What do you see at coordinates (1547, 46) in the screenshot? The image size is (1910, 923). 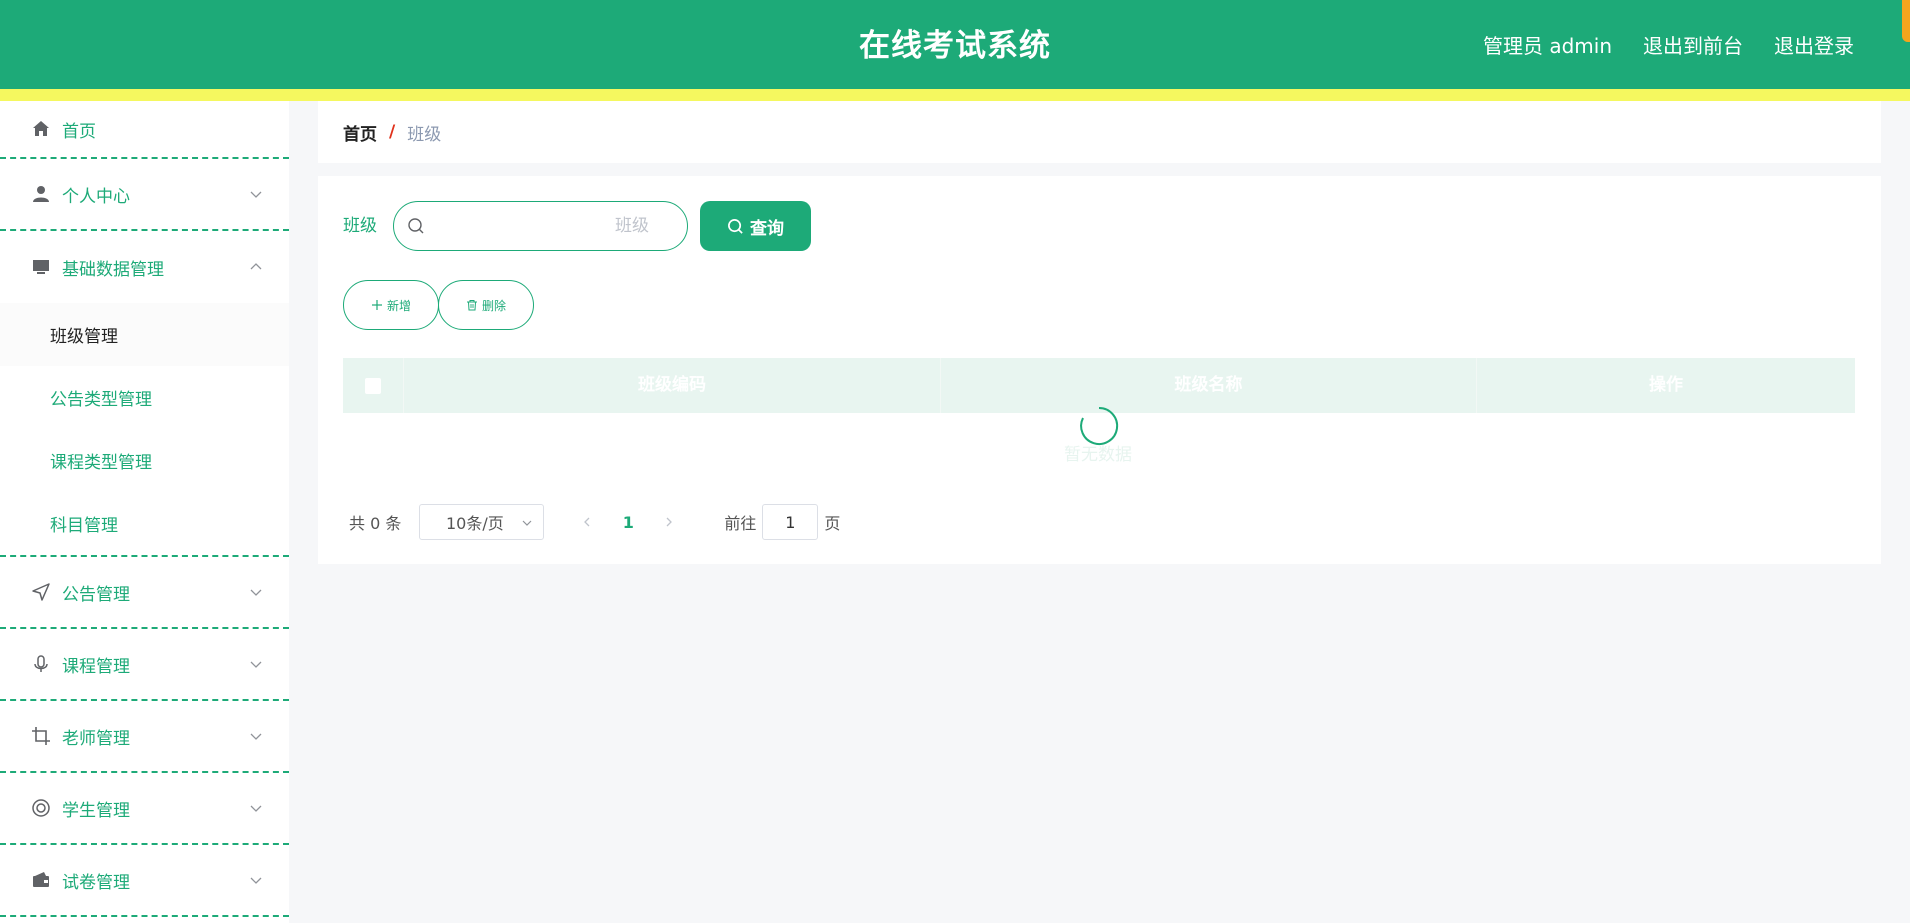 I see `admin-label: 管理员 admin` at bounding box center [1547, 46].